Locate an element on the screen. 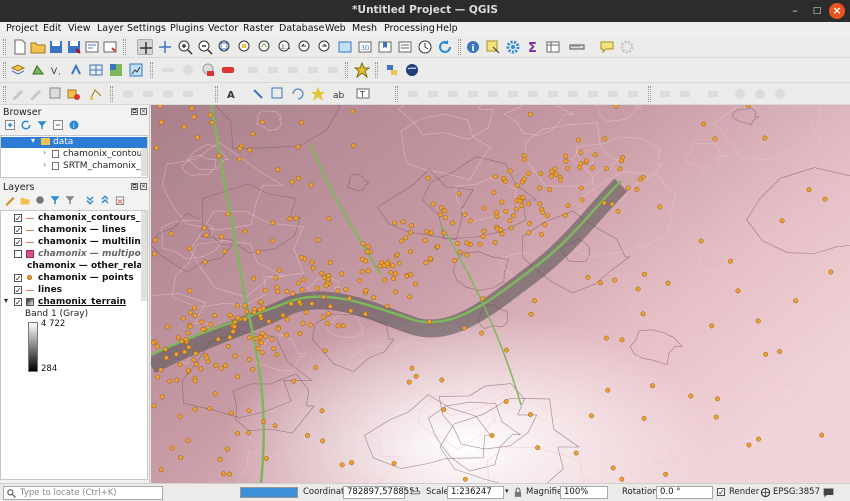  style-layer-icon is located at coordinates (10, 200).